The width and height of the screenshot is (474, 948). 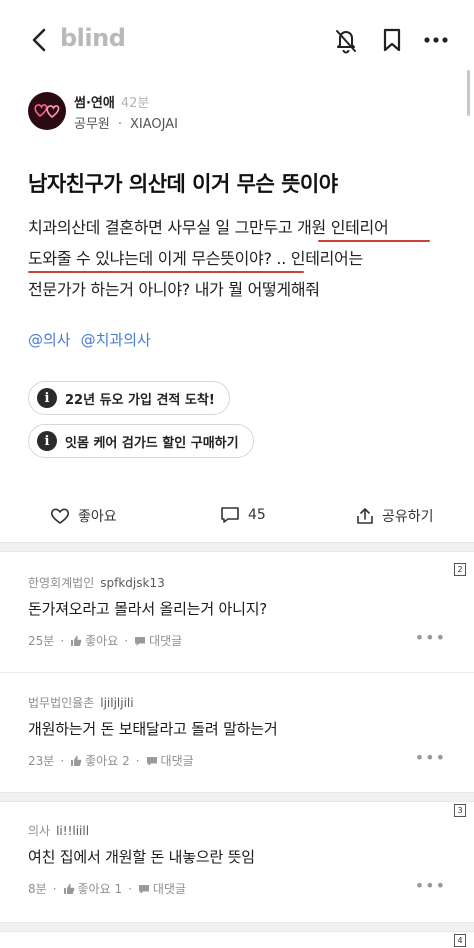 What do you see at coordinates (37, 889) in the screenshot?
I see `comment-time: 8분` at bounding box center [37, 889].